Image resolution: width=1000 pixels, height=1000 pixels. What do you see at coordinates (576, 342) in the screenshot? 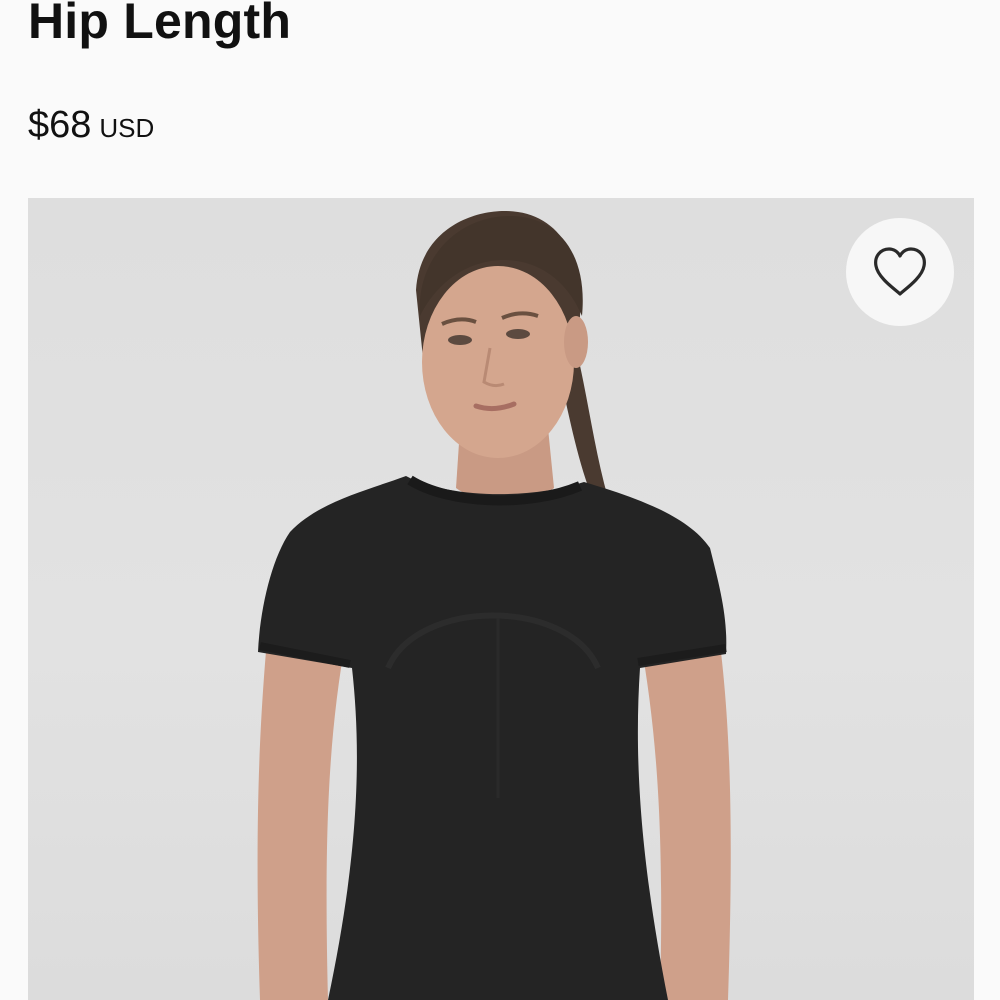
I see `ear` at bounding box center [576, 342].